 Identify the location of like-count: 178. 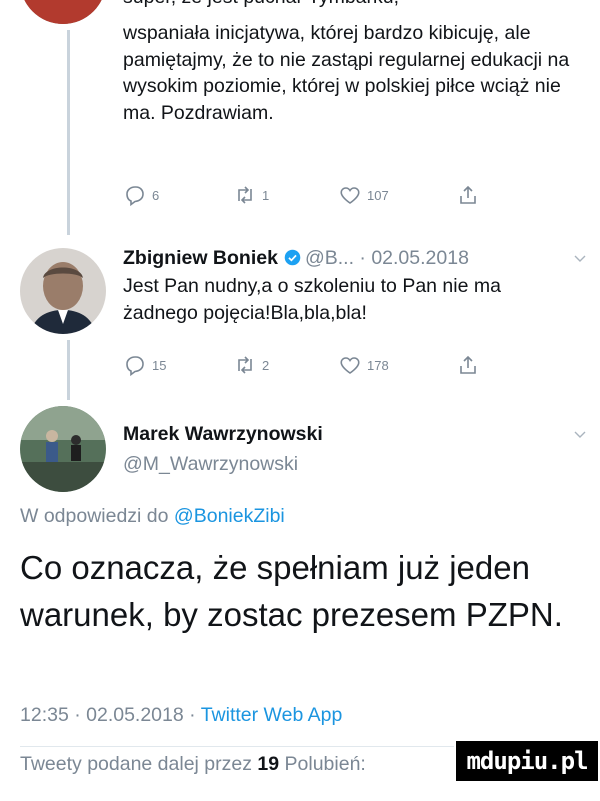
(378, 365).